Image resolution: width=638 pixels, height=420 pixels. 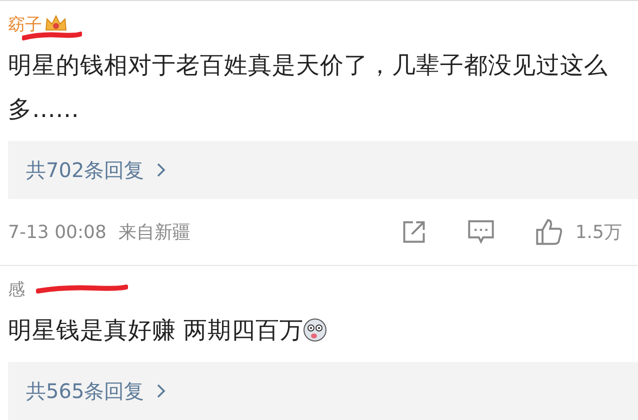 What do you see at coordinates (57, 232) in the screenshot?
I see `comment-time: 7-13 00:08` at bounding box center [57, 232].